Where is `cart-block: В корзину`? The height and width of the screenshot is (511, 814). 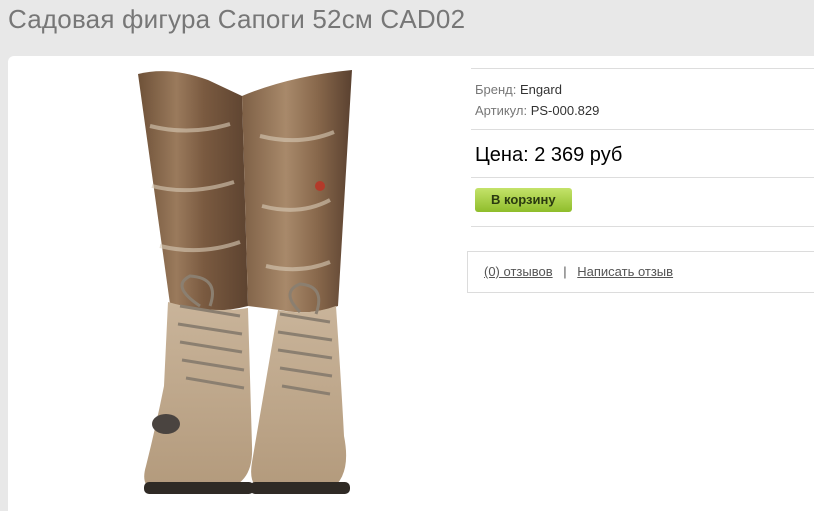 cart-block: В корзину is located at coordinates (642, 202).